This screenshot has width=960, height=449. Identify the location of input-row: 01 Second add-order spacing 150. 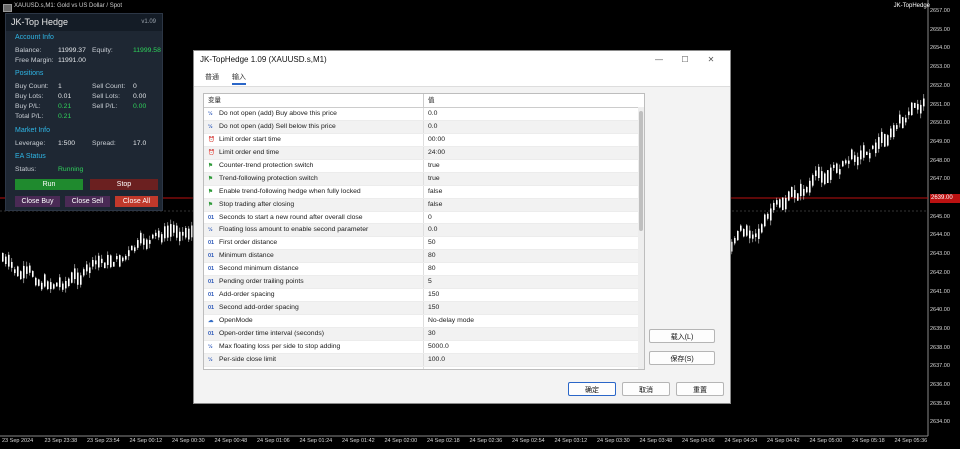
(424, 308).